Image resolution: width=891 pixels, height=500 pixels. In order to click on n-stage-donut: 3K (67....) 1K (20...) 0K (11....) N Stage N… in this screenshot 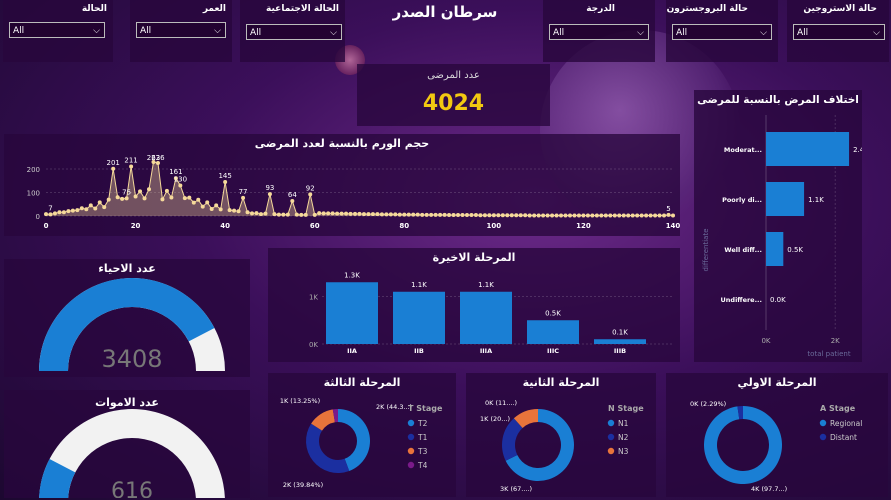, I will do `click(561, 435)`.